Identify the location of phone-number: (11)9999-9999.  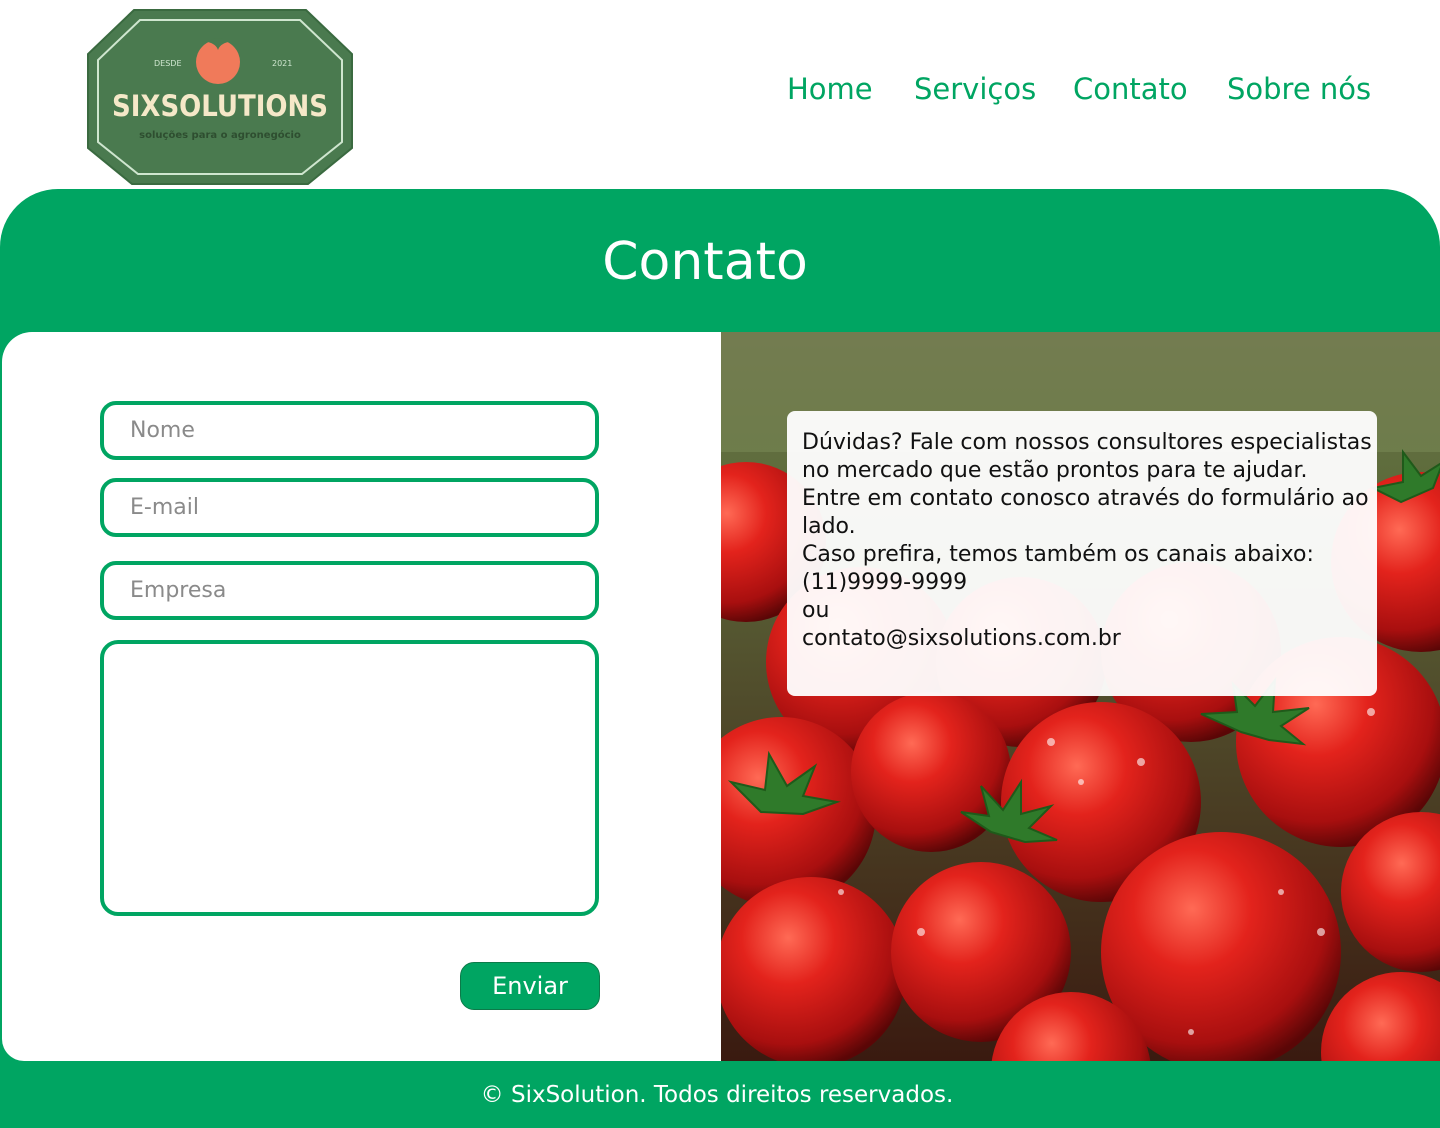
(1082, 583).